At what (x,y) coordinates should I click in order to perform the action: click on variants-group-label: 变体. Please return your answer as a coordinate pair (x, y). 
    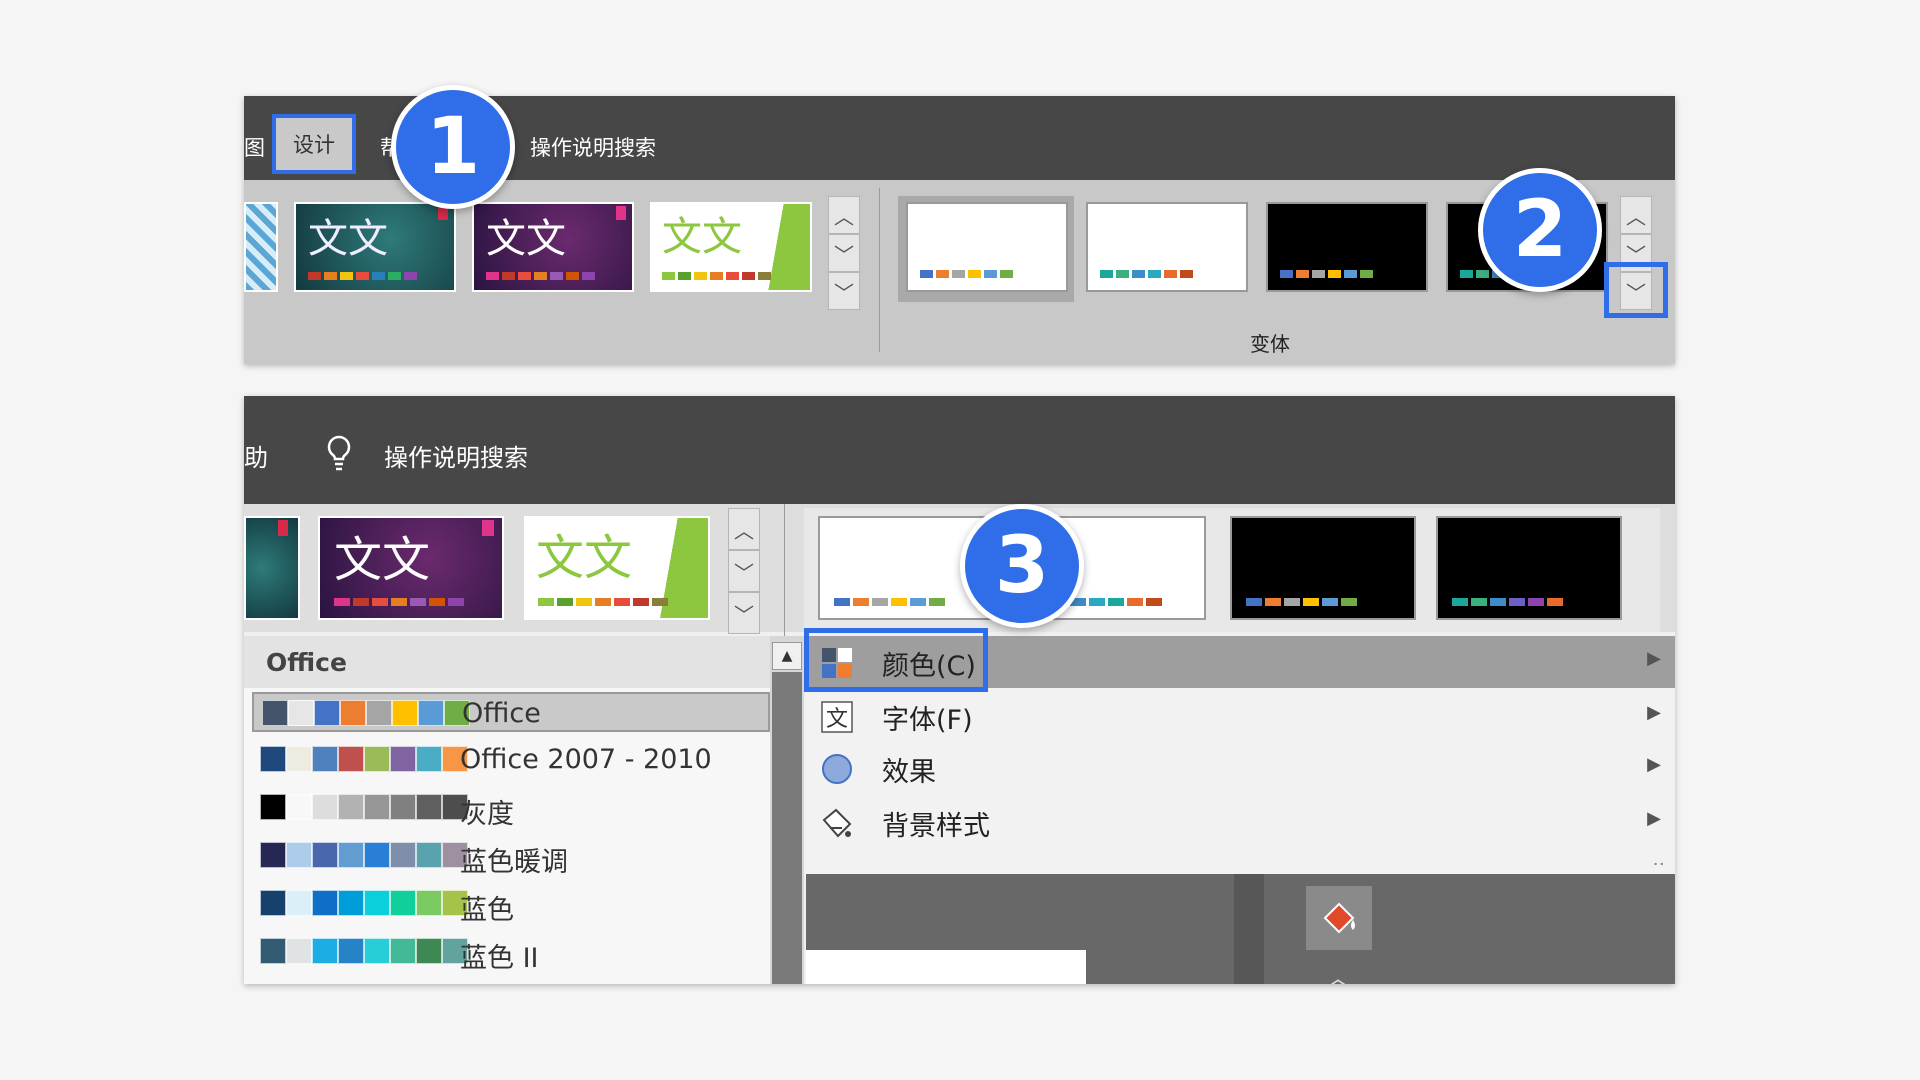
    Looking at the image, I should click on (1270, 344).